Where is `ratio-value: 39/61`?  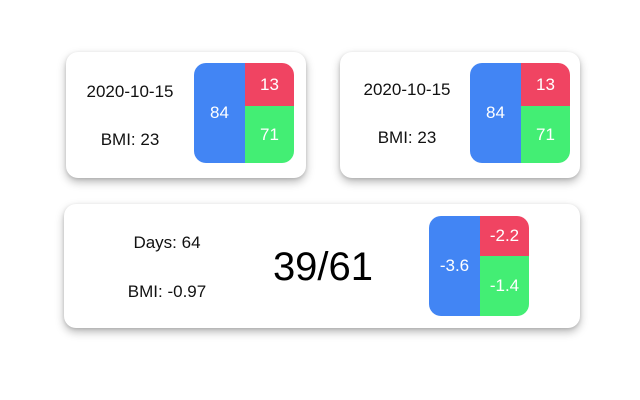 ratio-value: 39/61 is located at coordinates (323, 267).